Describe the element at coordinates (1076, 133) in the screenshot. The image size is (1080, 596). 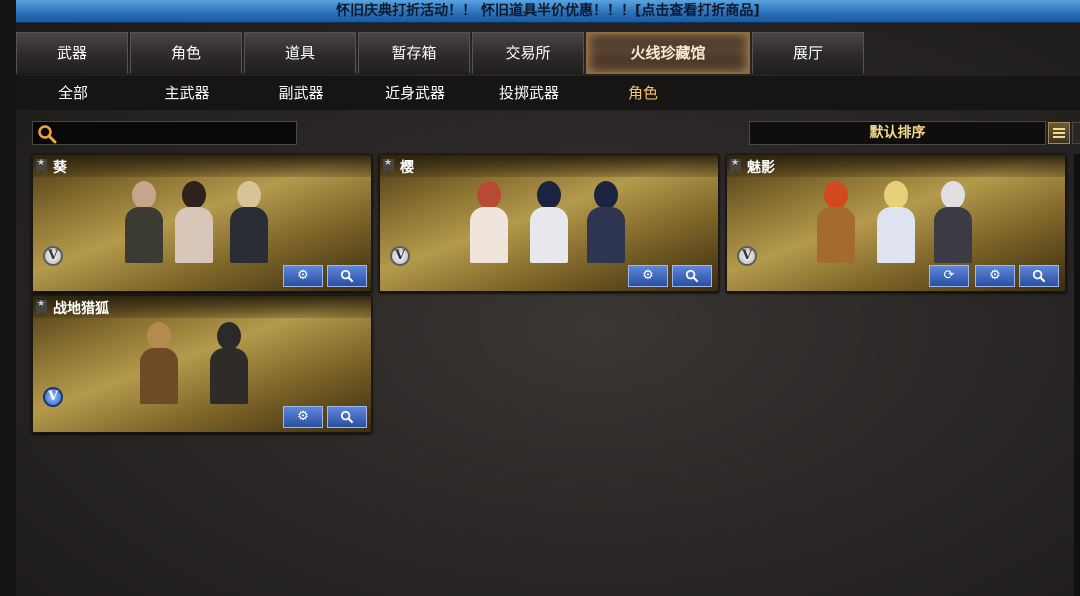
I see `grid-view-button` at that location.